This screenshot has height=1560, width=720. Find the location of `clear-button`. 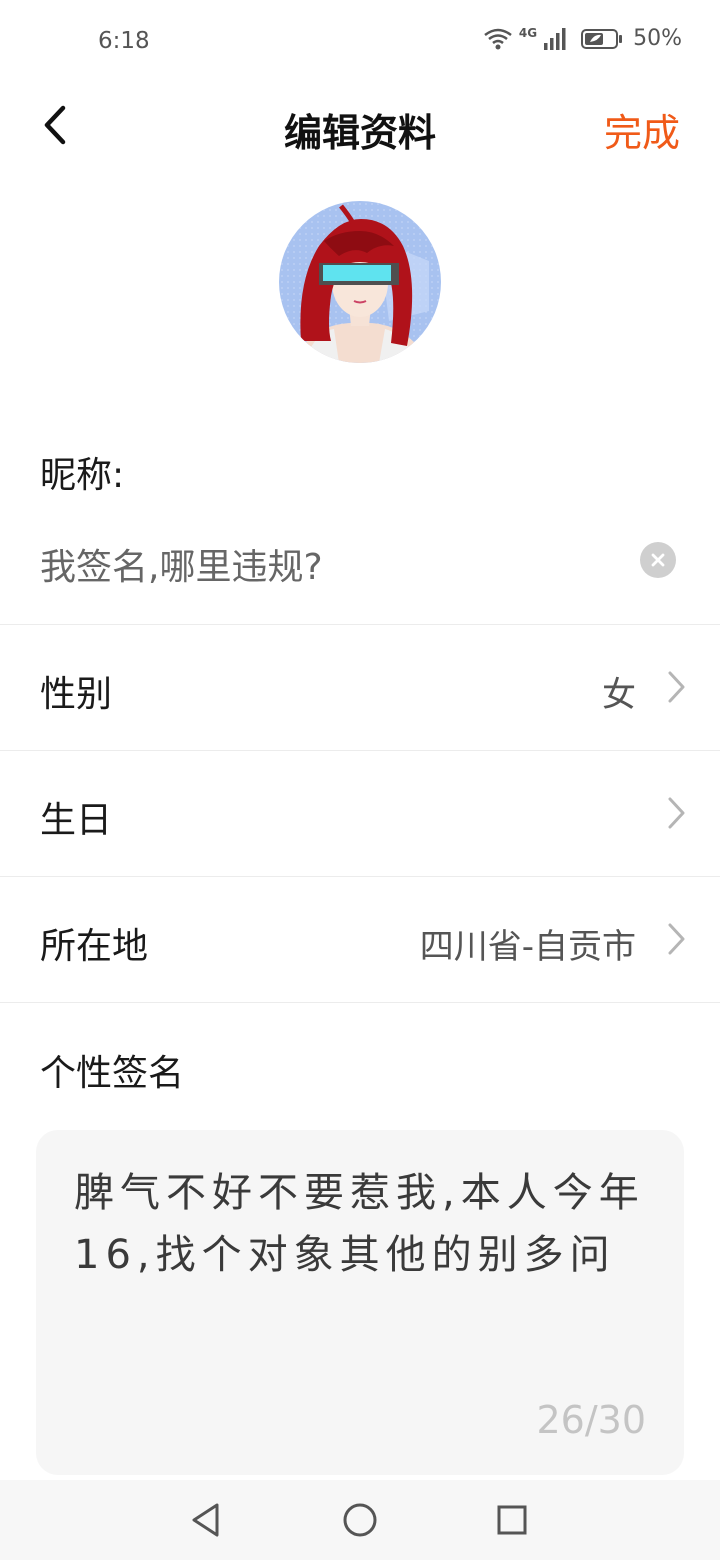

clear-button is located at coordinates (658, 560).